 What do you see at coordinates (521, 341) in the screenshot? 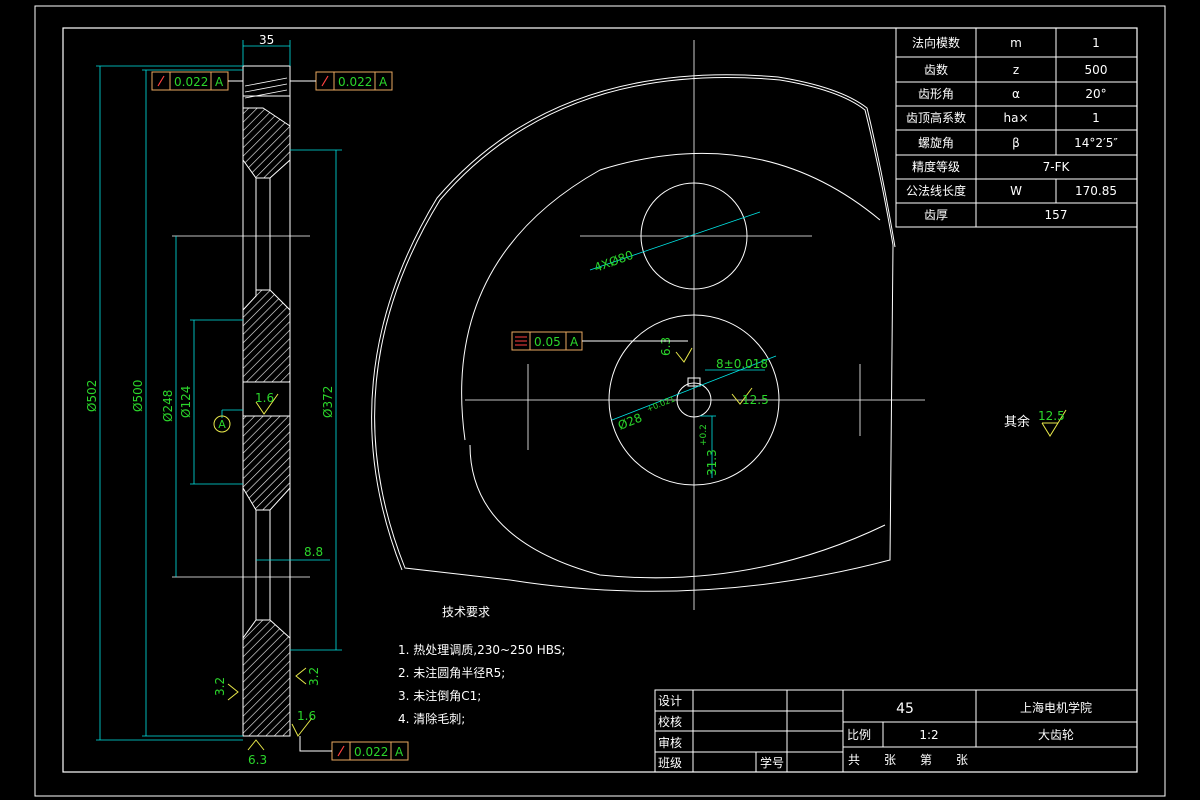
I see `symmetry-icon` at bounding box center [521, 341].